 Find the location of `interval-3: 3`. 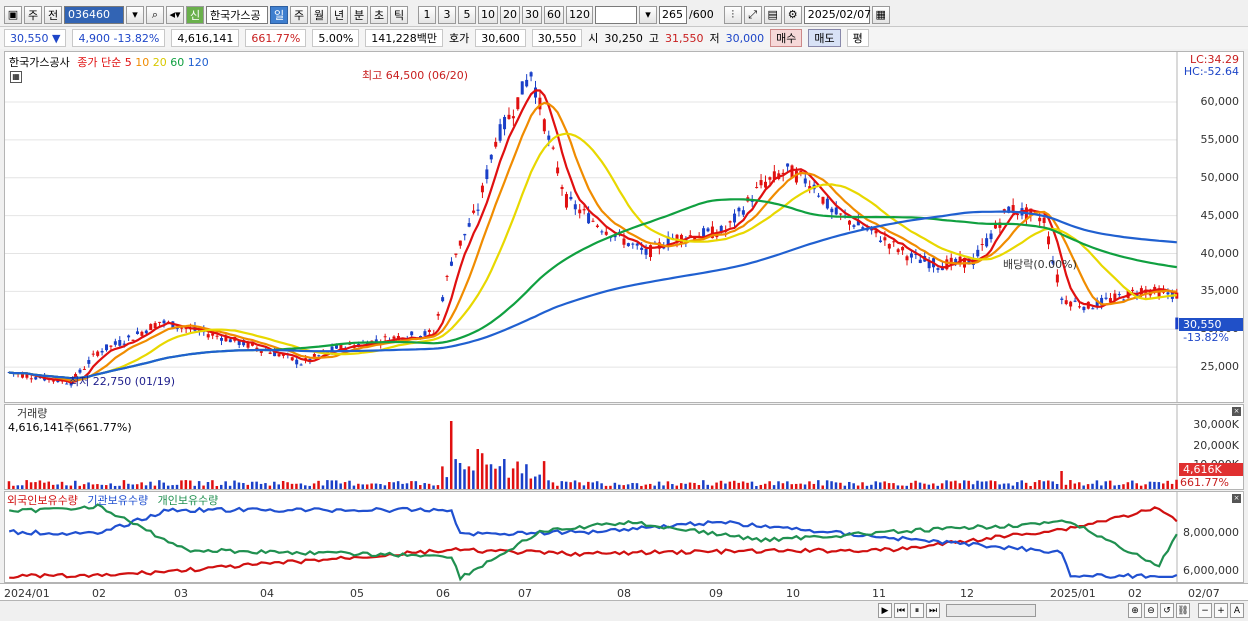

interval-3: 3 is located at coordinates (447, 14).